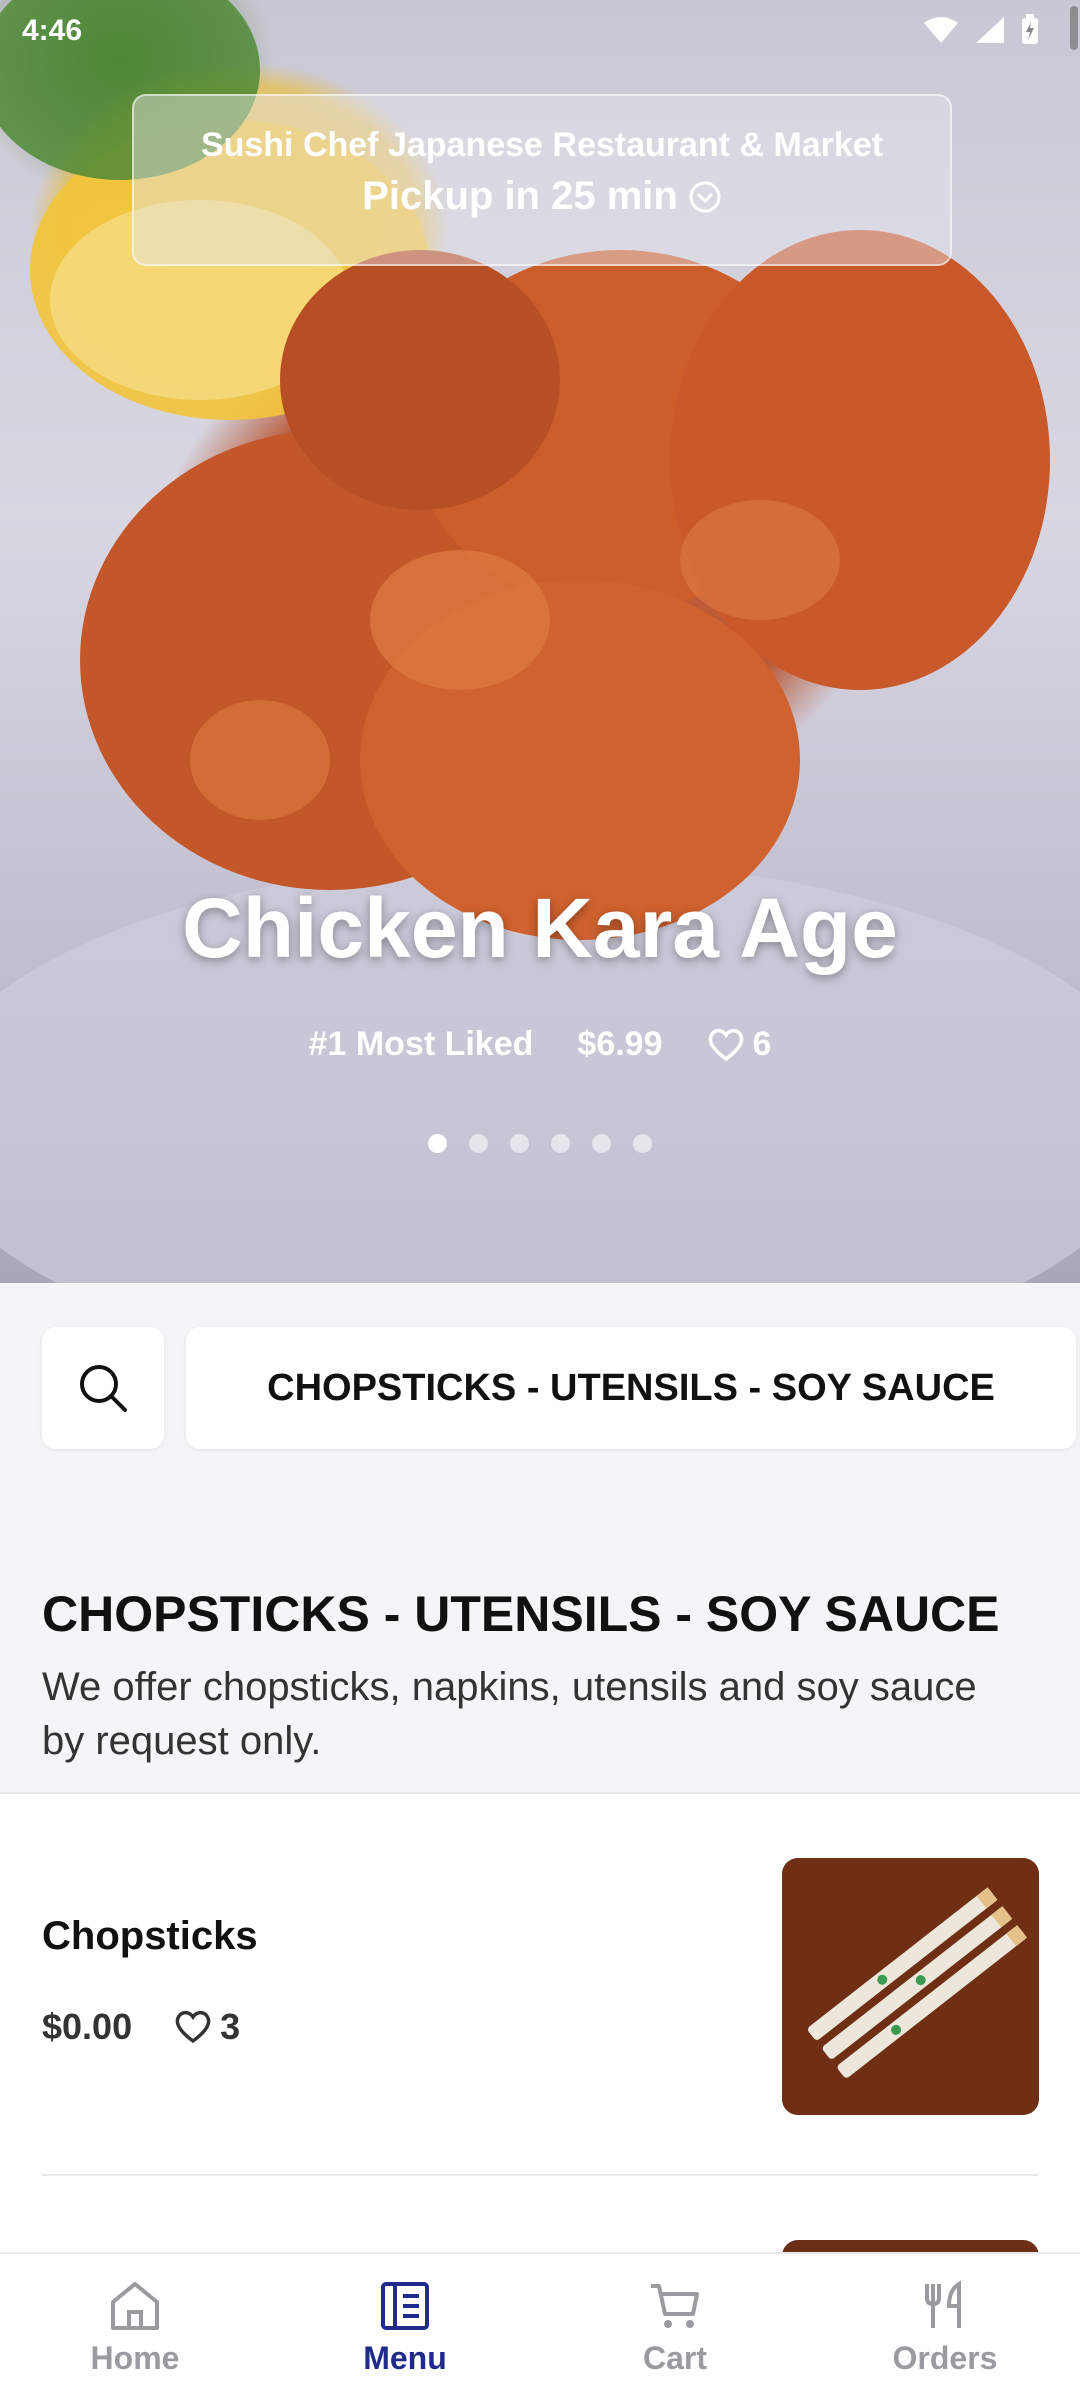 This screenshot has width=1080, height=2402. I want to click on pickup-label: Pickup in 25 min, so click(520, 196).